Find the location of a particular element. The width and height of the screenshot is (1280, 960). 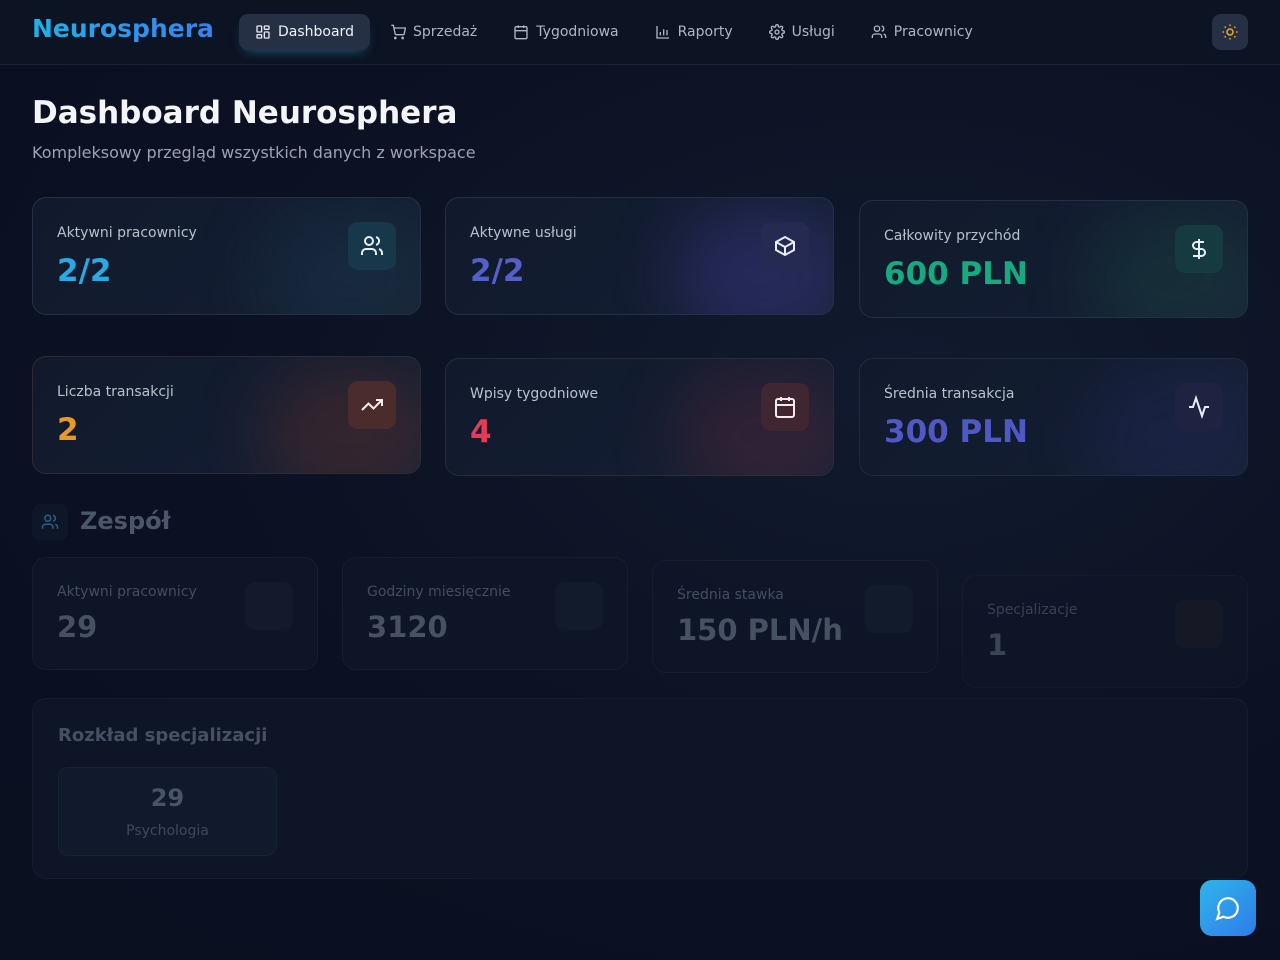

team-stat-card: Średnia stawka 150 PLN/h is located at coordinates (795, 616).